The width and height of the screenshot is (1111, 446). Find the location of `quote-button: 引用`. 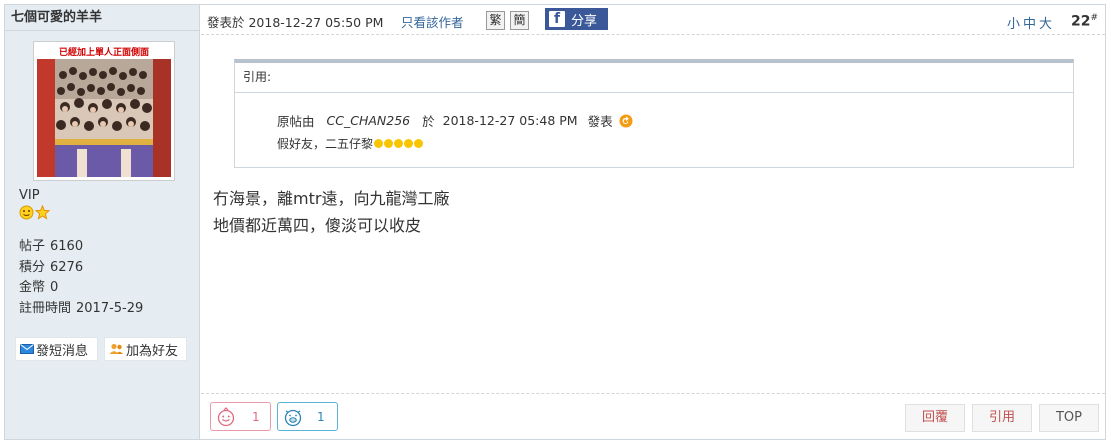

quote-button: 引用 is located at coordinates (1002, 418).